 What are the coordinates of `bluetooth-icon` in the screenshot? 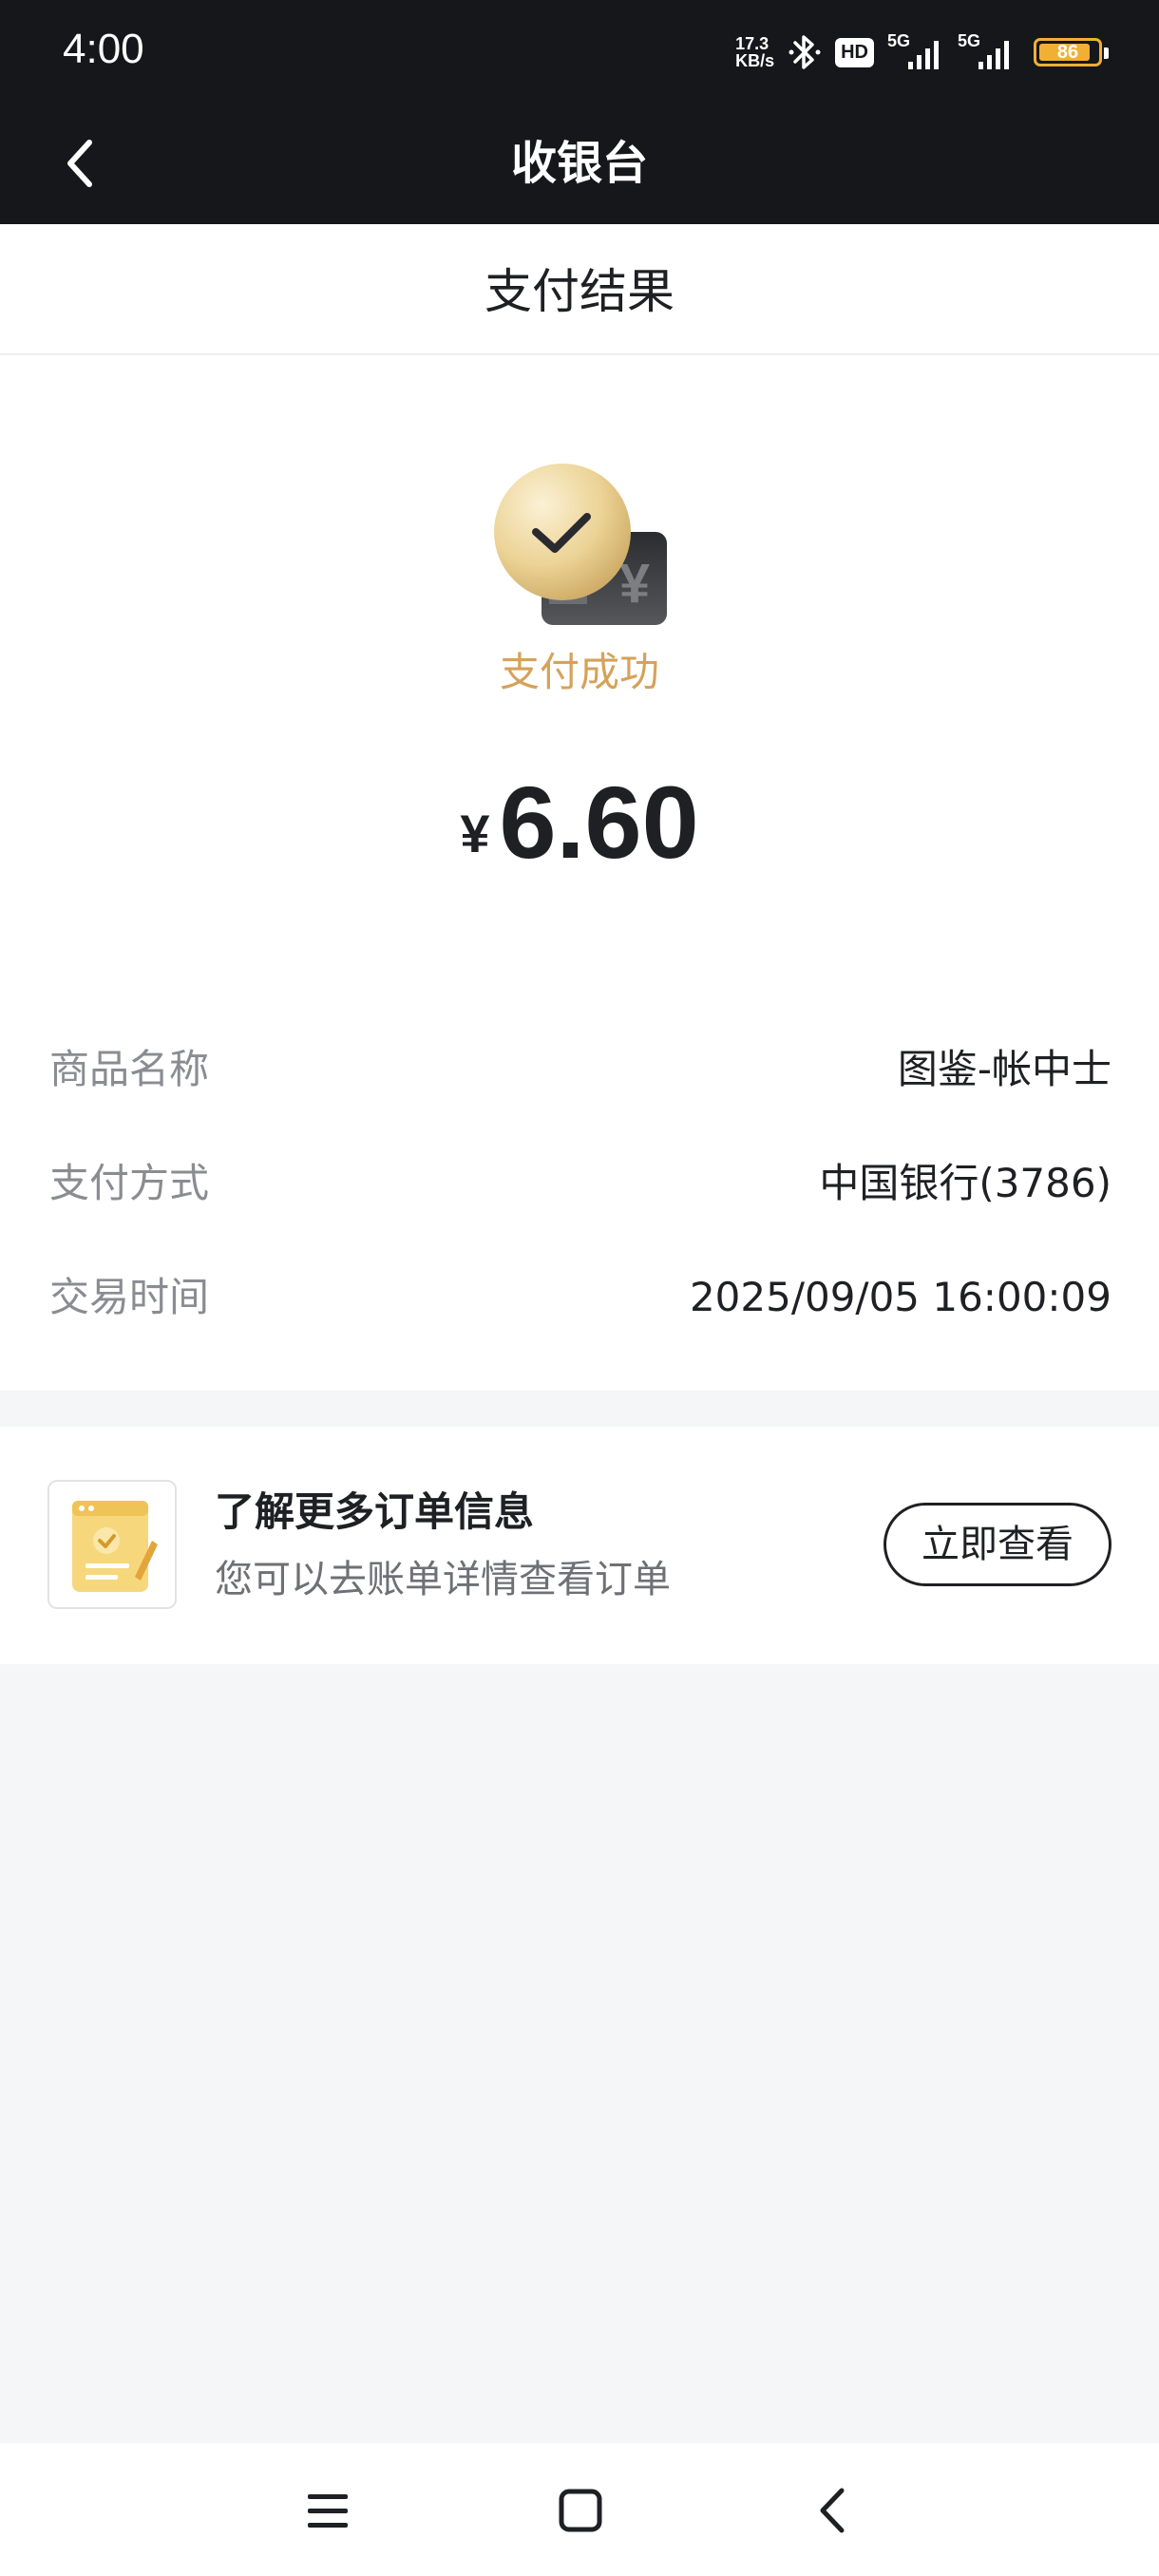 It's located at (804, 52).